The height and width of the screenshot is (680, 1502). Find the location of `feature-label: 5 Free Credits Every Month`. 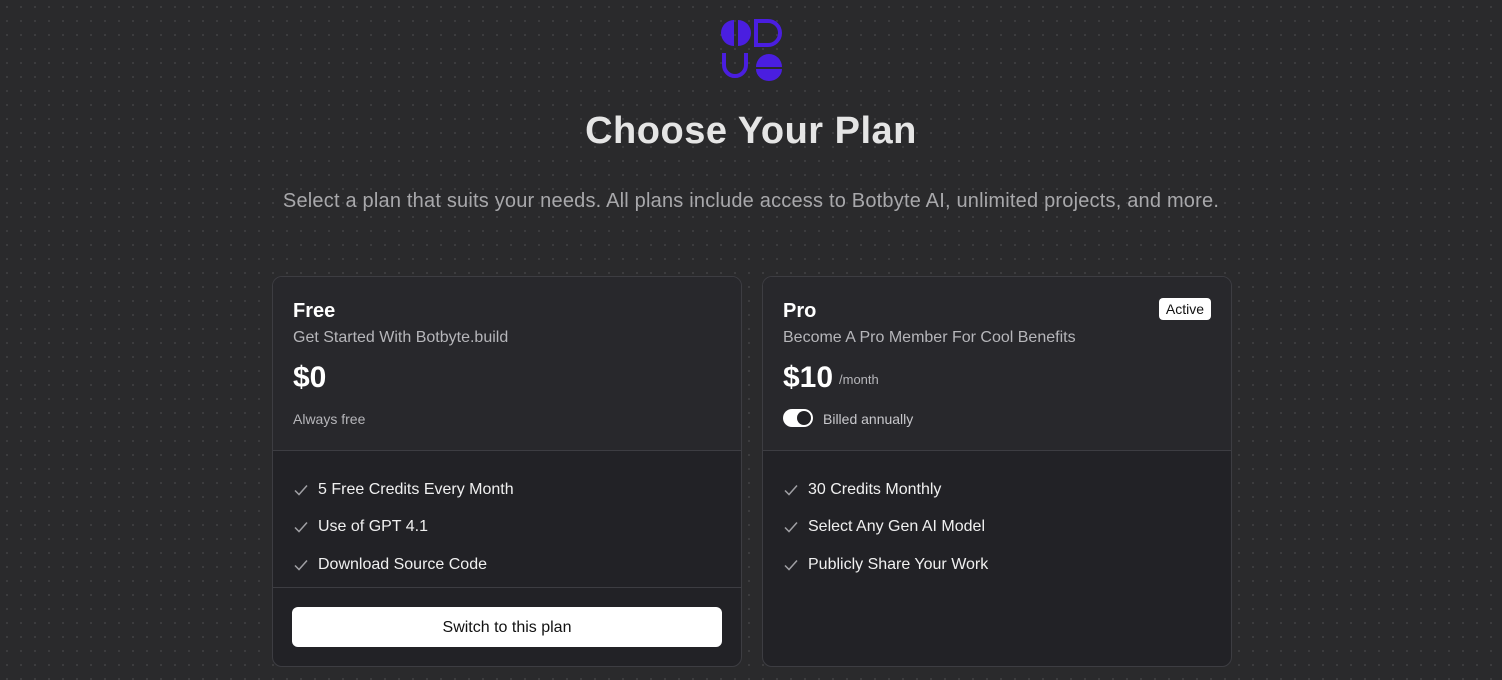

feature-label: 5 Free Credits Every Month is located at coordinates (416, 489).